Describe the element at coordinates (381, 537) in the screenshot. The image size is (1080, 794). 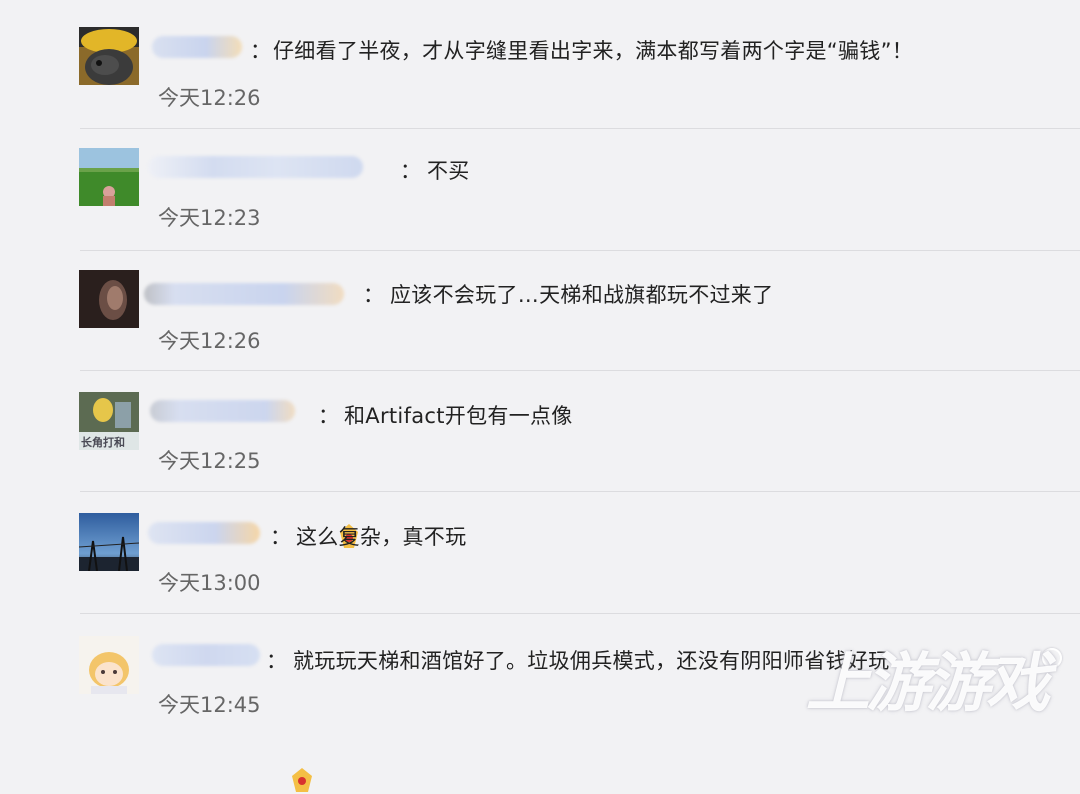
I see `comment-text: 这么复杂，真不玩` at that location.